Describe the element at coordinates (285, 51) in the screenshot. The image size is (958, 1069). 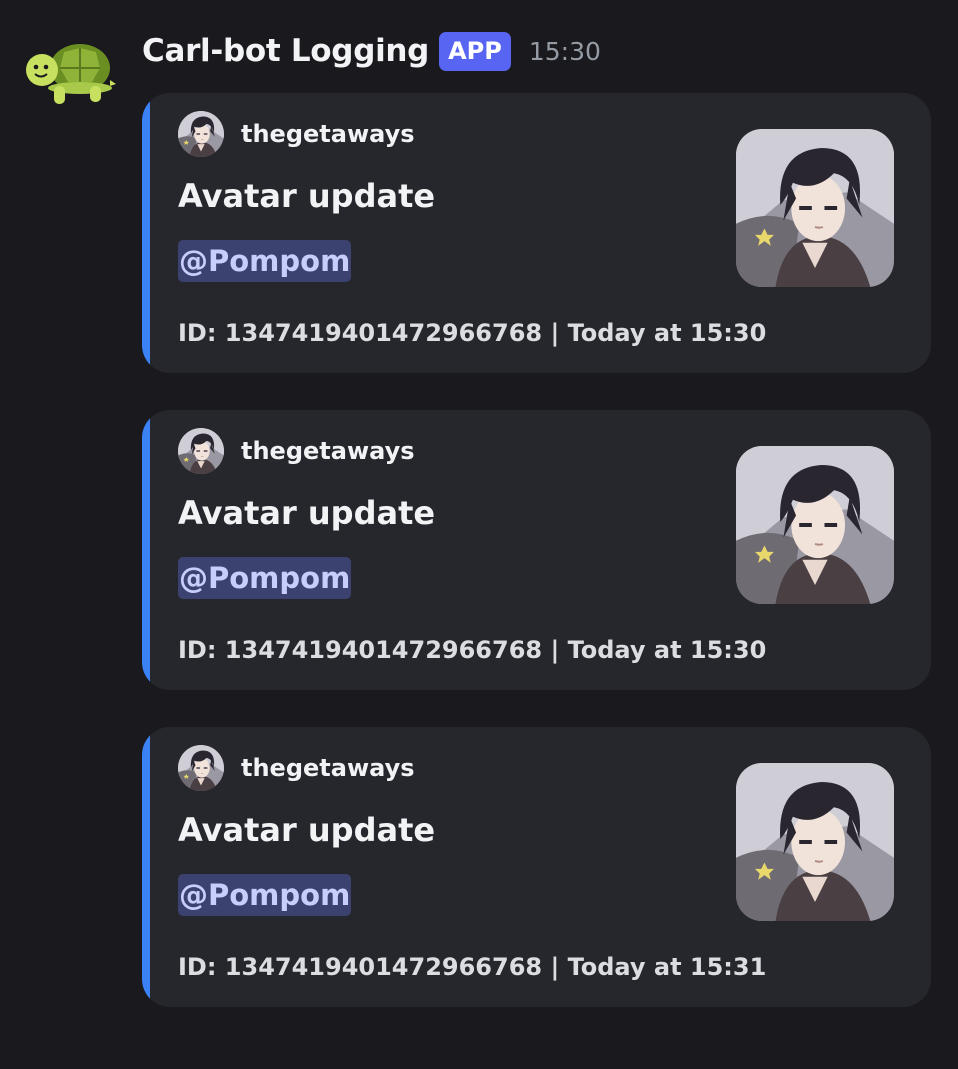
I see `bot-name: Carl-bot Logging` at that location.